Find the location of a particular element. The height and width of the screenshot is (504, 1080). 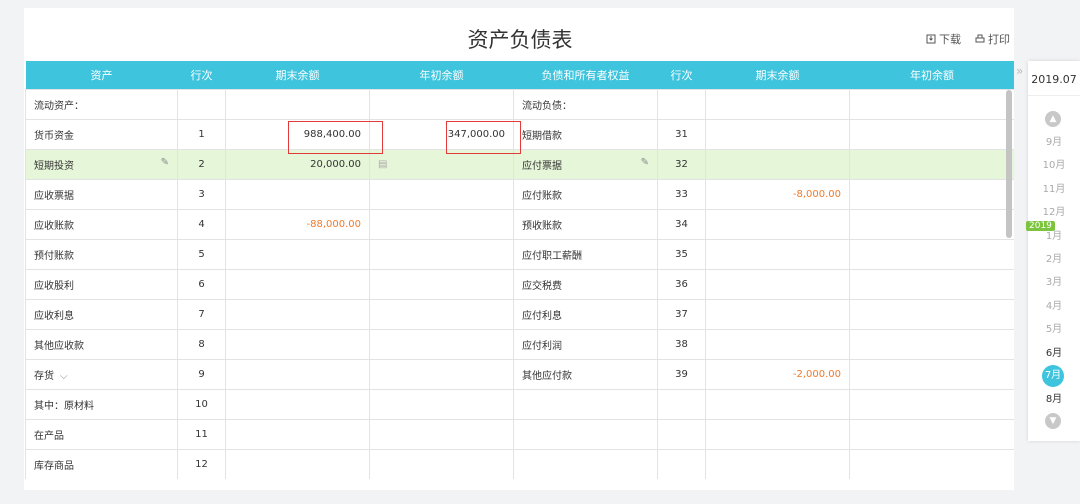

asset-name-cell: 应收账款 is located at coordinates (101, 224).